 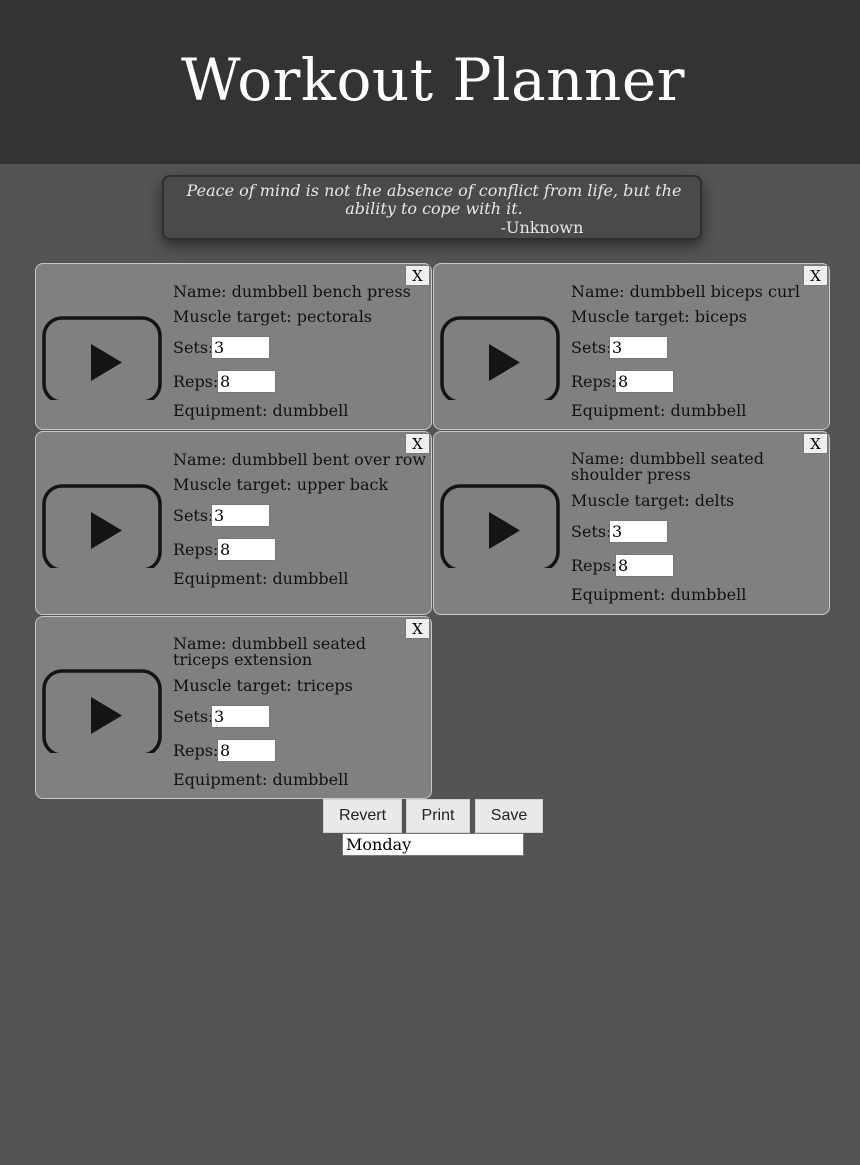 I want to click on exercise-target: Muscle target: triceps, so click(x=263, y=686).